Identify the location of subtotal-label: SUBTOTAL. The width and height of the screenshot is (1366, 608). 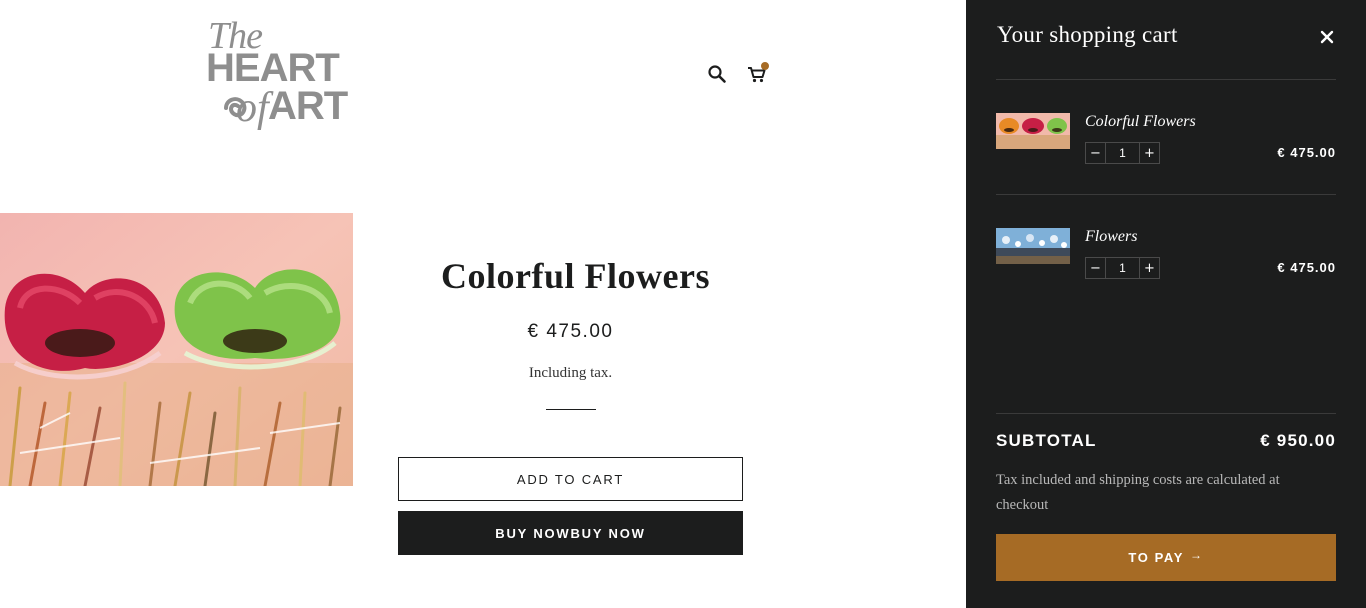
(1046, 440).